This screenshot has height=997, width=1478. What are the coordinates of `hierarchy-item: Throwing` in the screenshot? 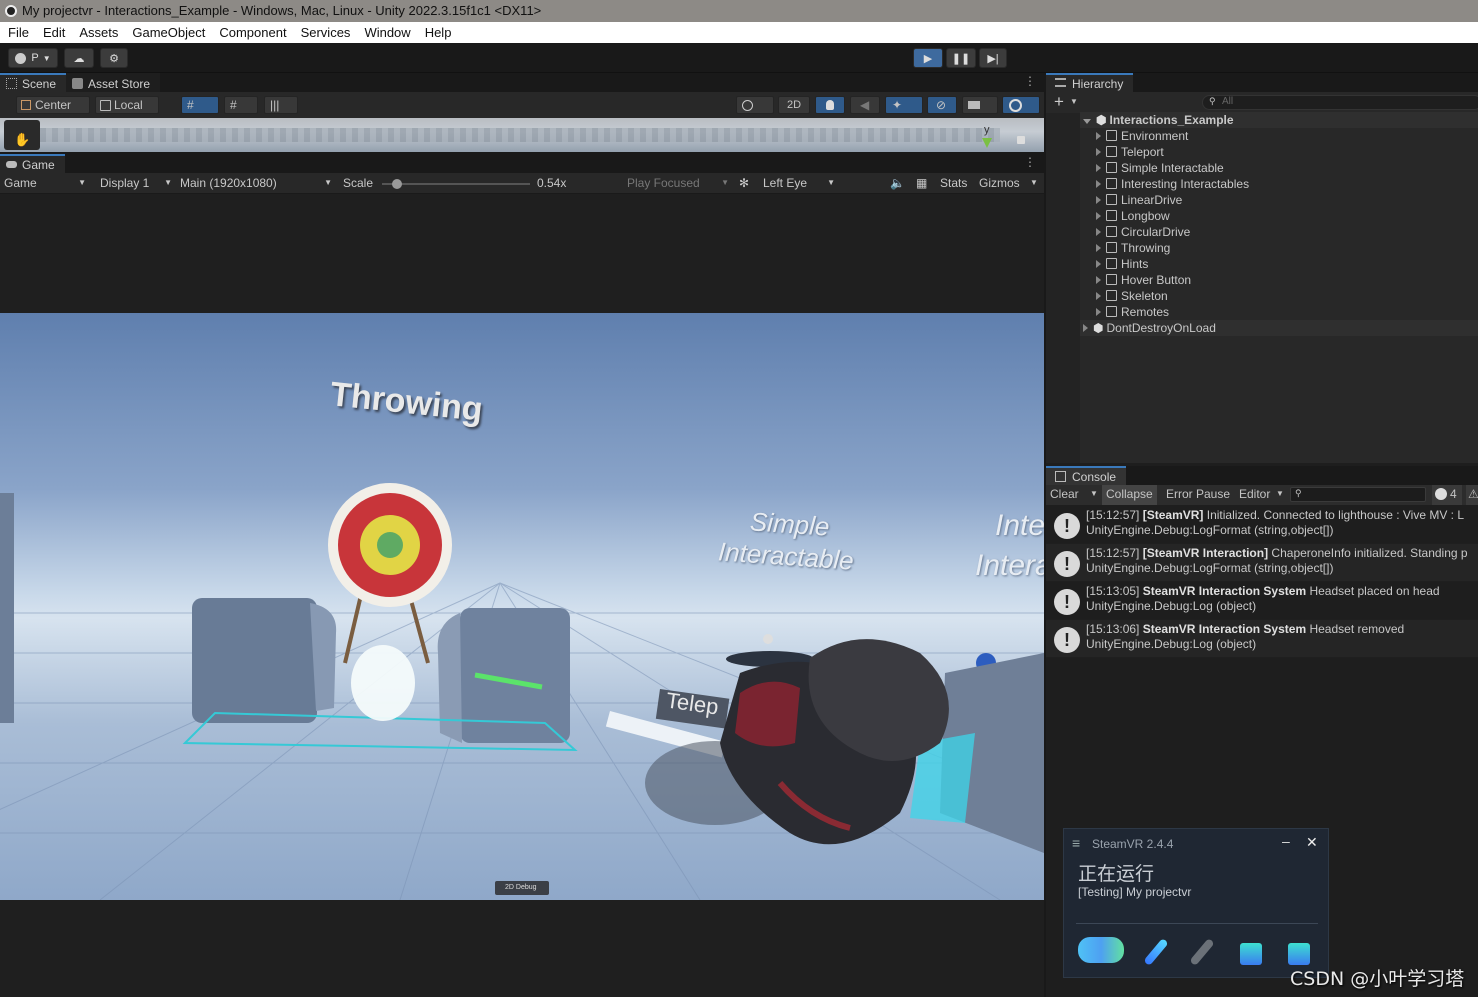 It's located at (1279, 248).